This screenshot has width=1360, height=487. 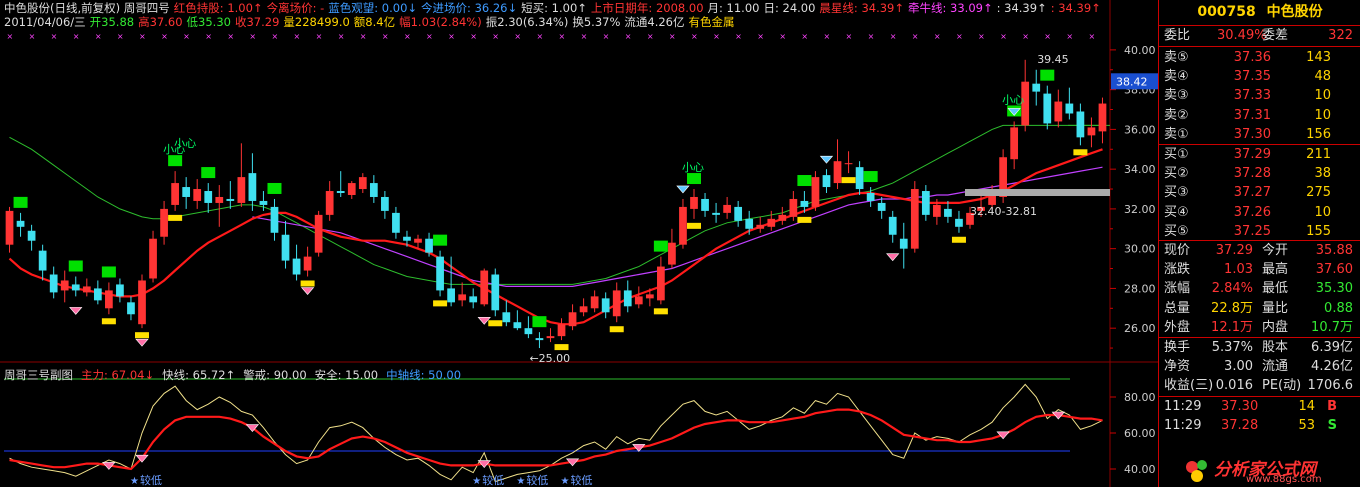 What do you see at coordinates (1189, 386) in the screenshot?
I see `stat2-label: 收益(三)` at bounding box center [1189, 386].